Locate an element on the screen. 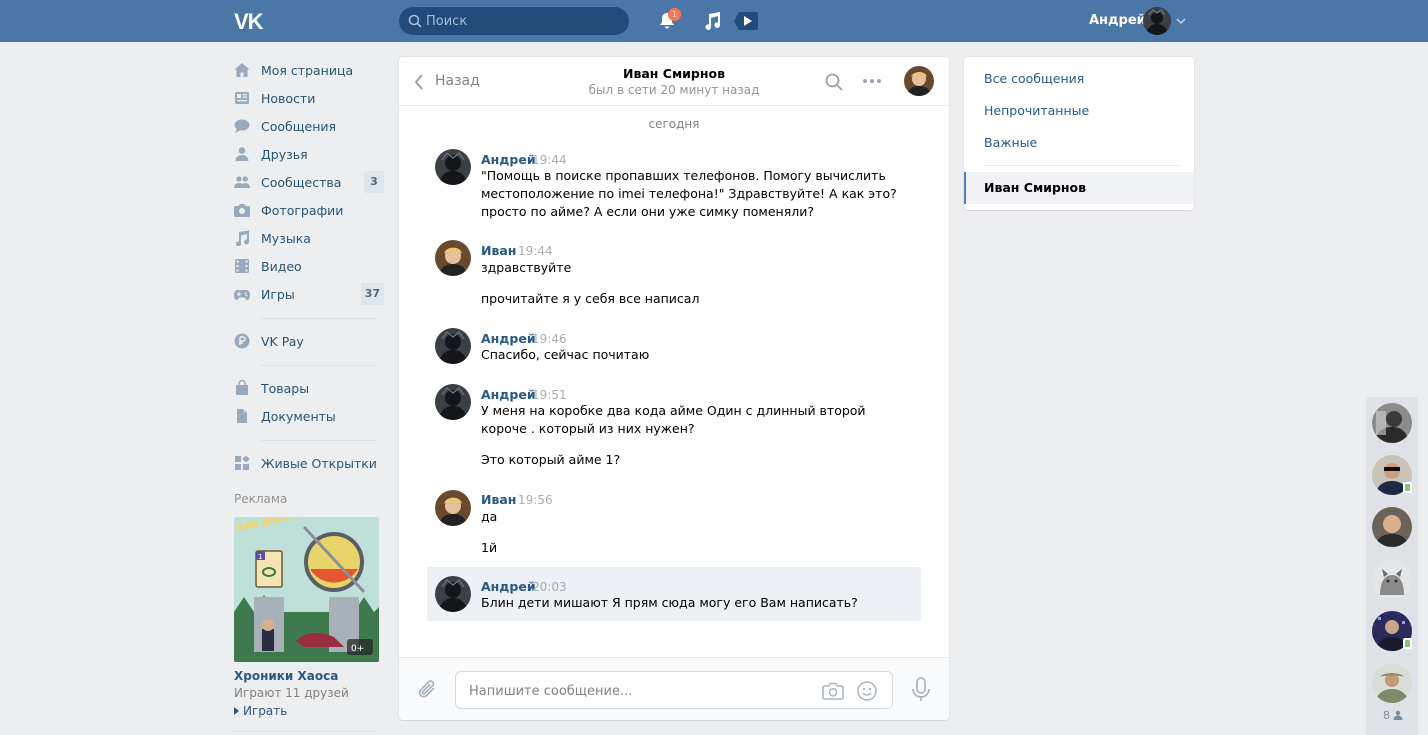 This screenshot has width=1428, height=735. news-icon is located at coordinates (242, 98).